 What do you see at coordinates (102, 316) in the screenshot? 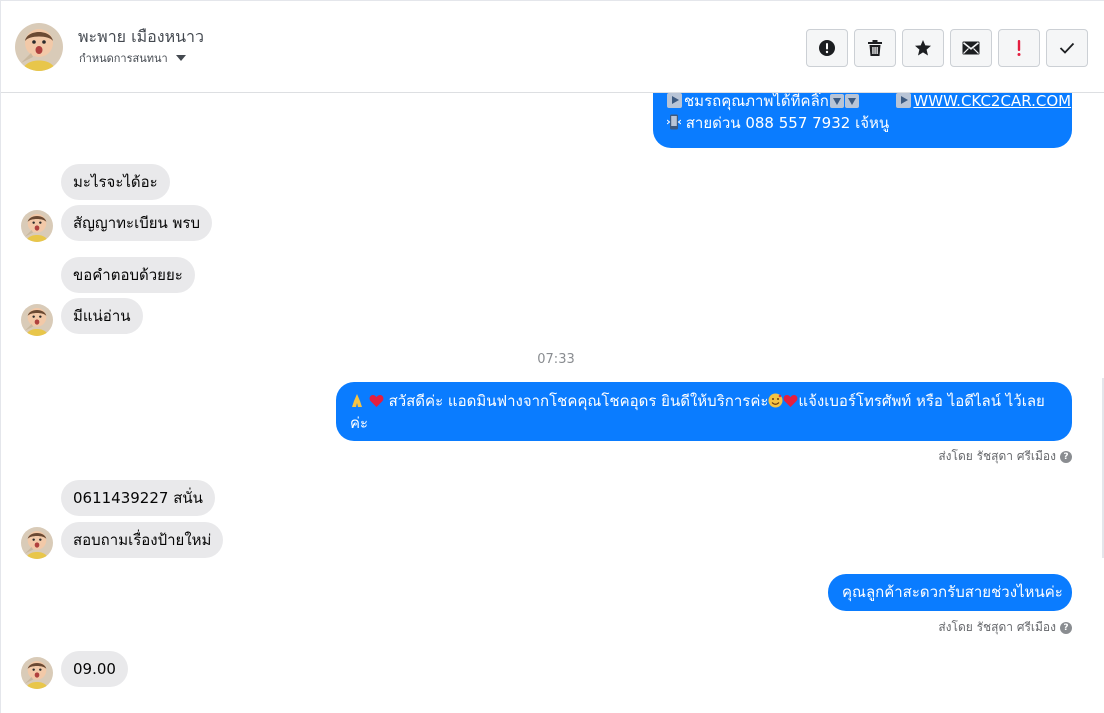
I see `message-bubble-incoming: มีแน่อ่าน` at bounding box center [102, 316].